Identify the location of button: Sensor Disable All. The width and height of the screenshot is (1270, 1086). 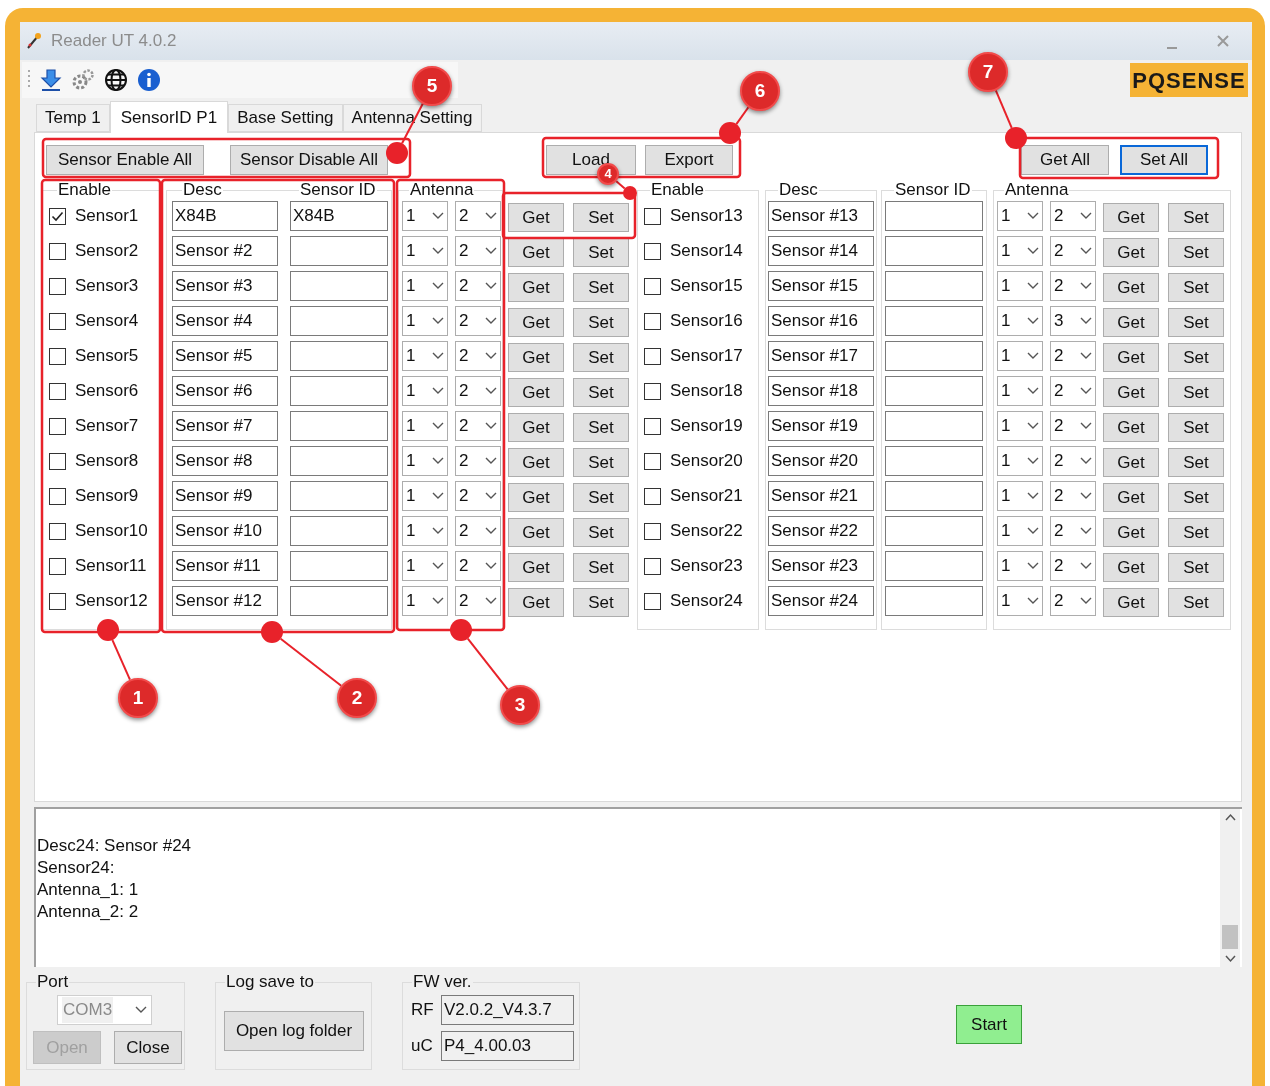
(309, 160).